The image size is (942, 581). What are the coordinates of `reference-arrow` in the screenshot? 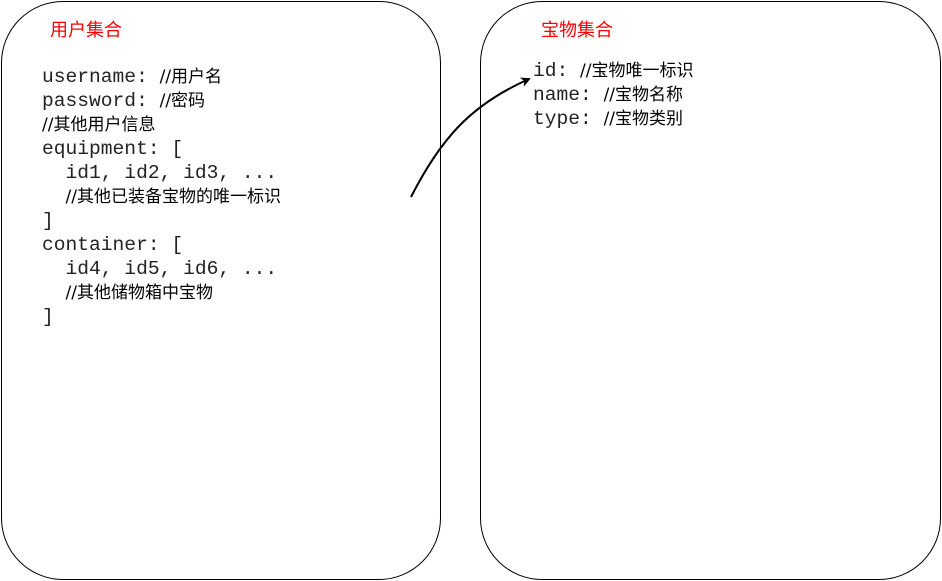 It's located at (470, 137).